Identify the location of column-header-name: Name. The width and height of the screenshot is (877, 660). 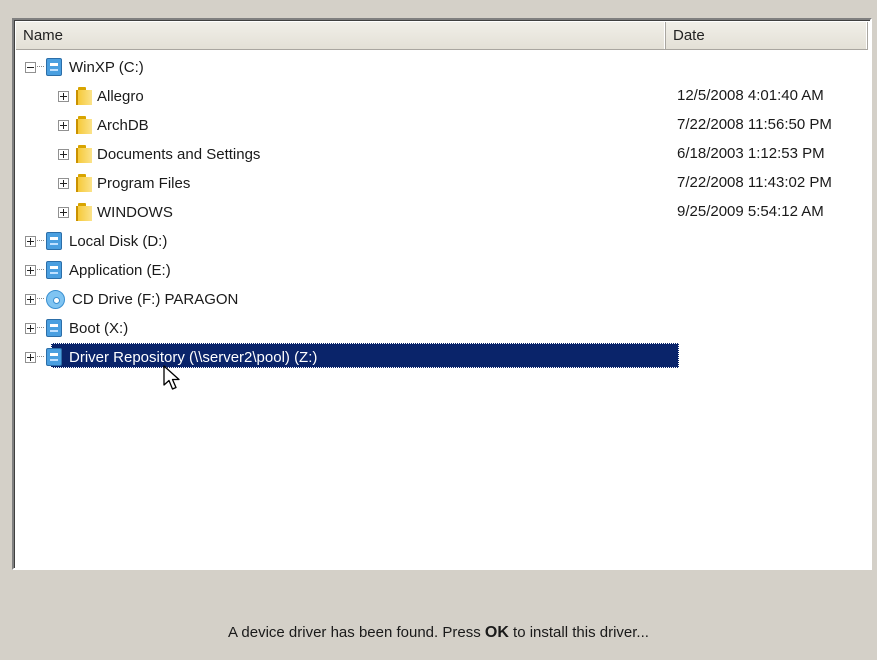
(341, 36).